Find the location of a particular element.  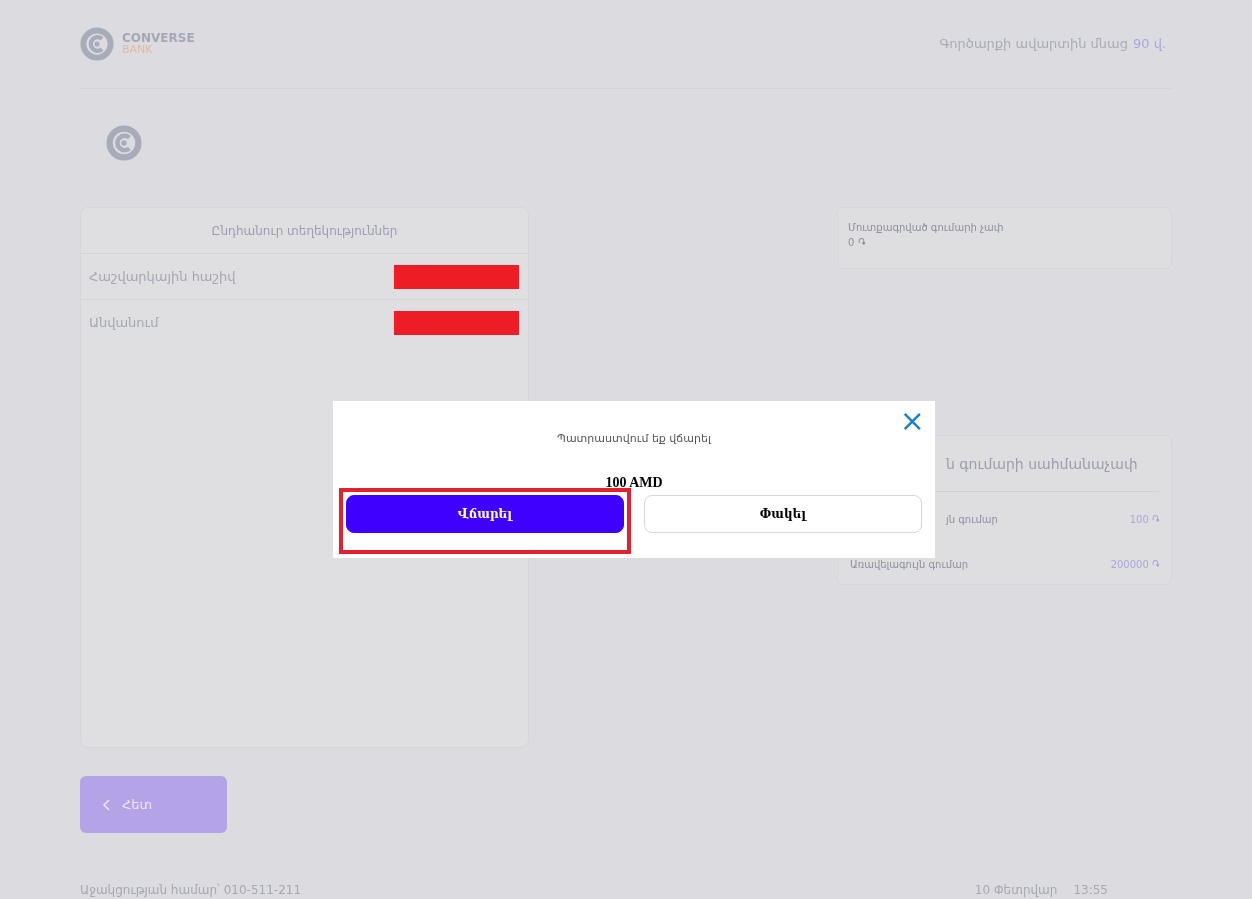

amount-value: 0 ֏ is located at coordinates (857, 243).